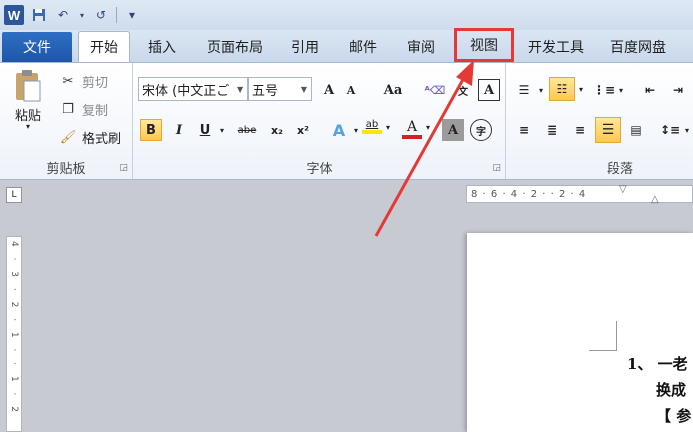 The height and width of the screenshot is (432, 693). What do you see at coordinates (581, 89) in the screenshot?
I see `numbering-dropdown-icon: ▾` at bounding box center [581, 89].